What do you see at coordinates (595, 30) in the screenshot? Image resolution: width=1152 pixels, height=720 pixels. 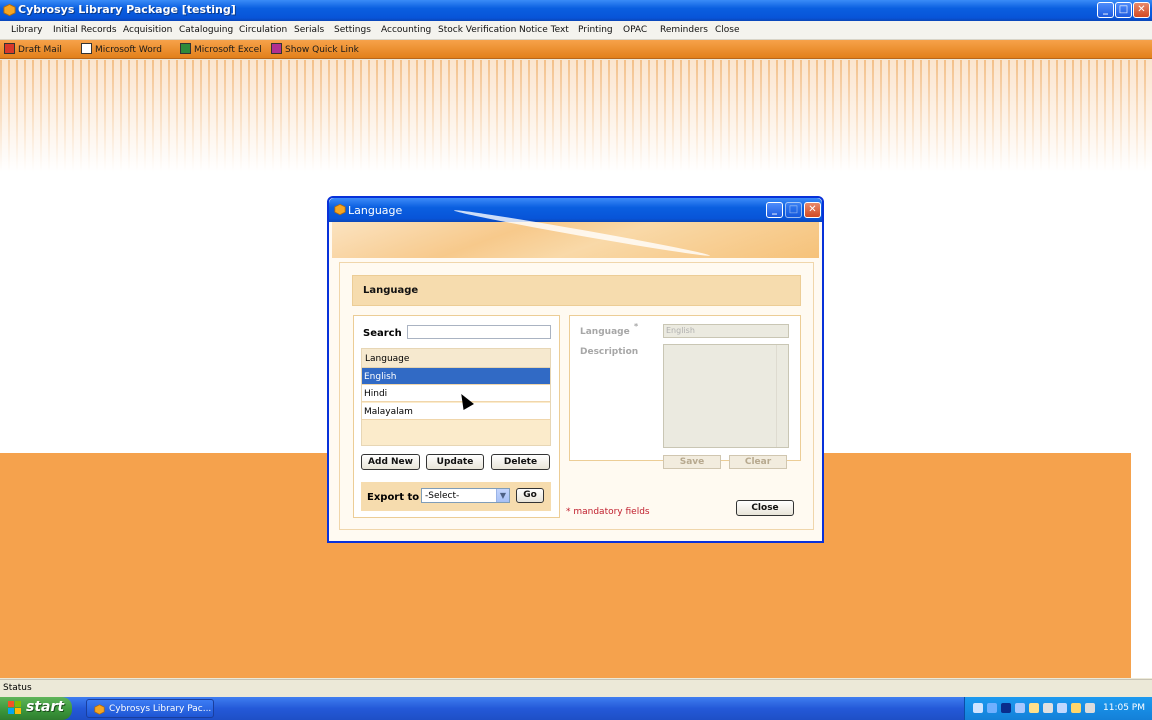 I see `menu-printing: Printing` at bounding box center [595, 30].